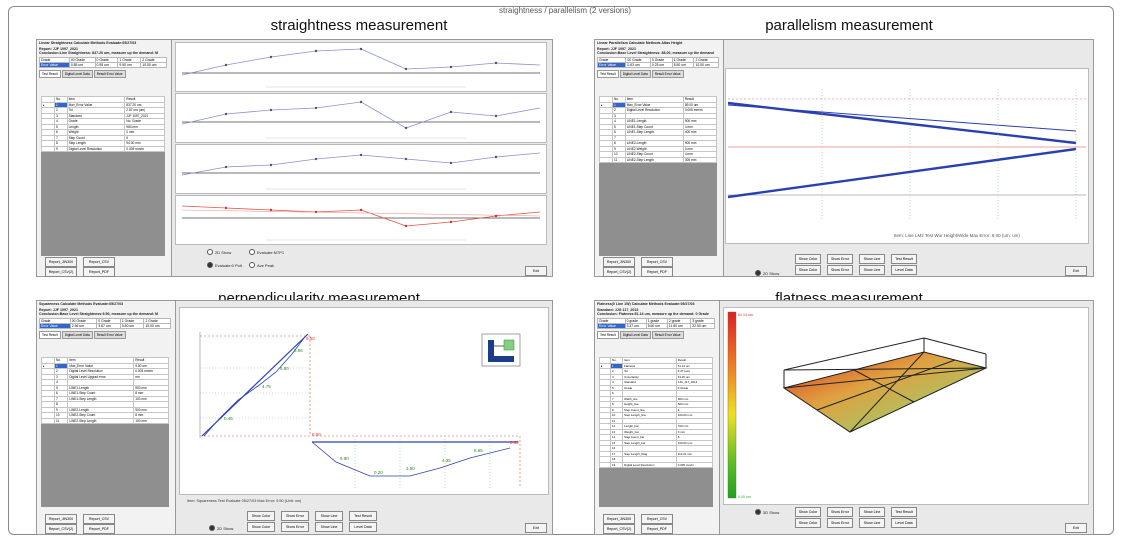  What do you see at coordinates (344, 458) in the screenshot?
I see `horizontal-label: 6.90` at bounding box center [344, 458].